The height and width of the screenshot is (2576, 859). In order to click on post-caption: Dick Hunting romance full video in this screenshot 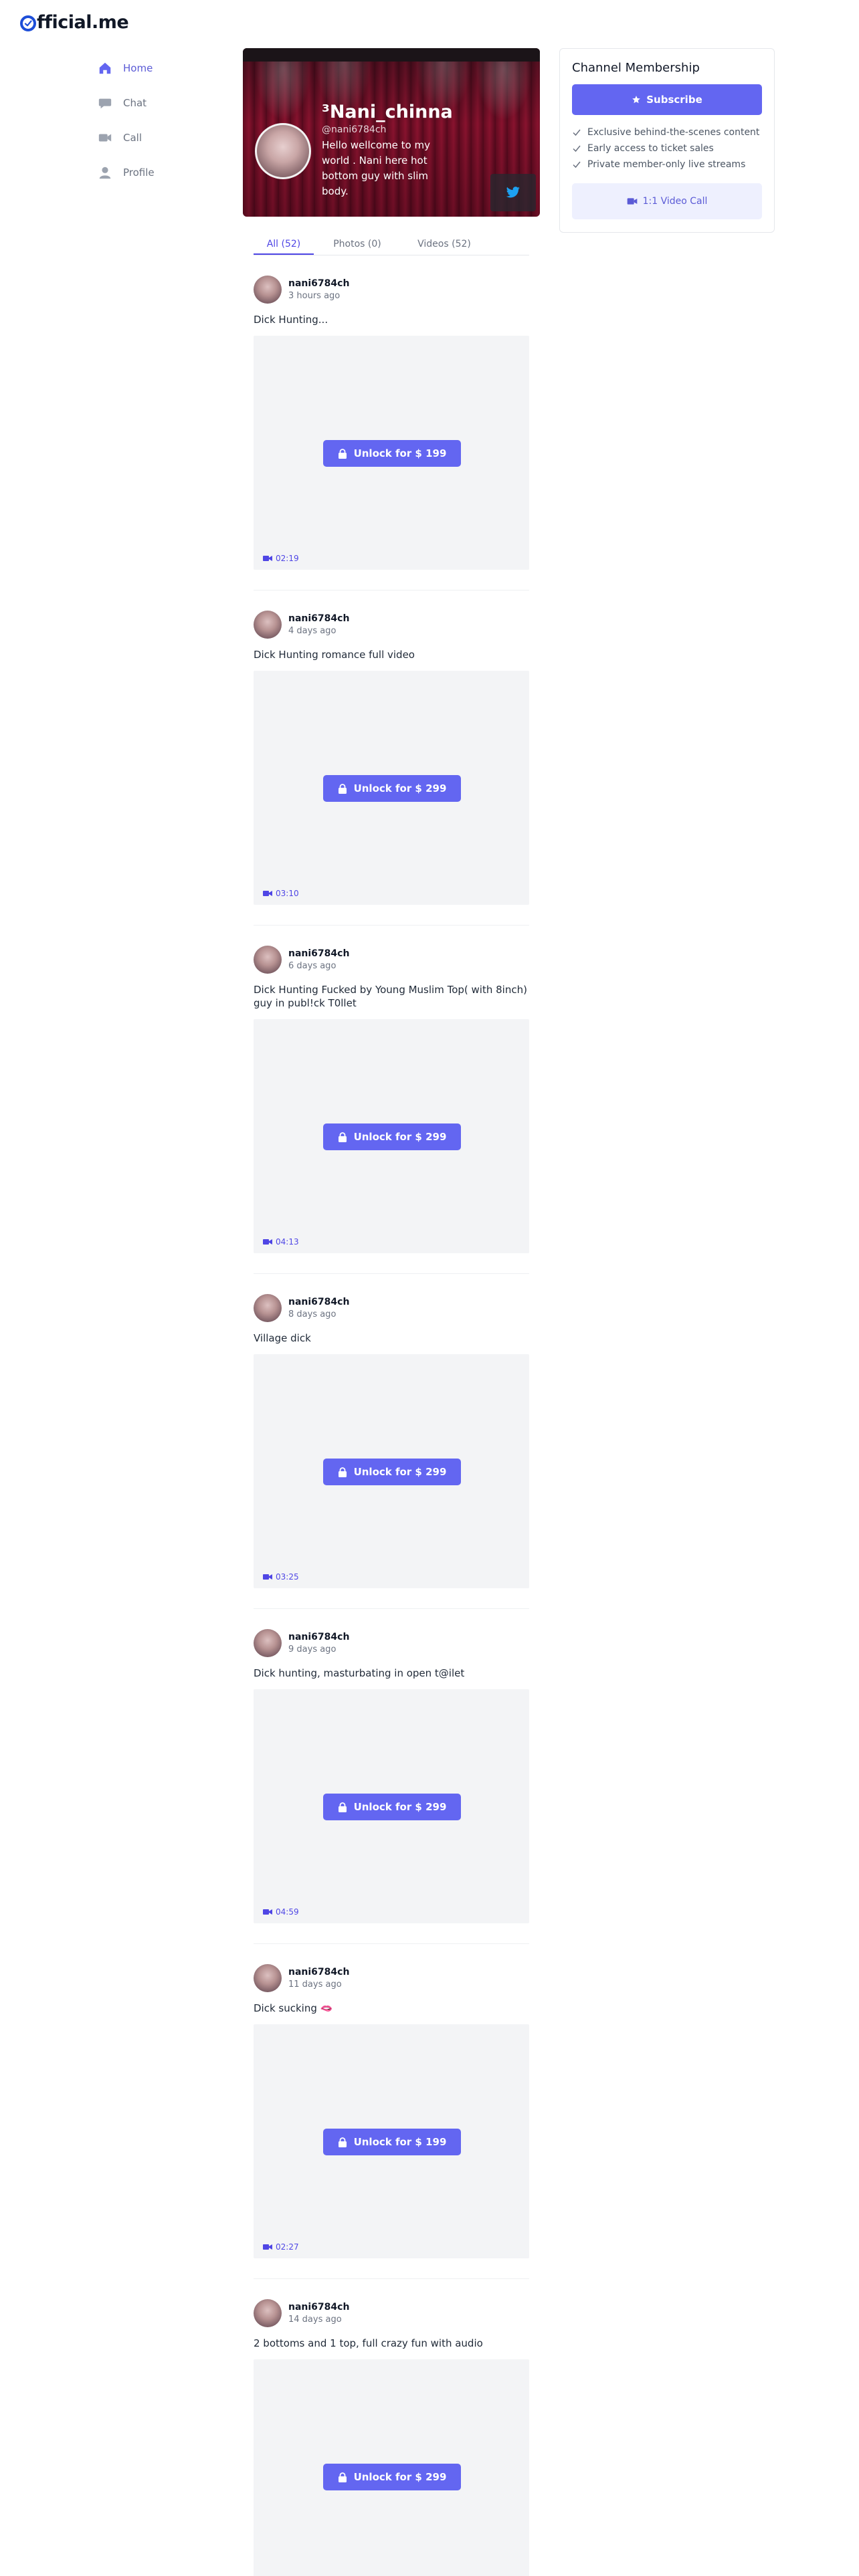, I will do `click(334, 655)`.